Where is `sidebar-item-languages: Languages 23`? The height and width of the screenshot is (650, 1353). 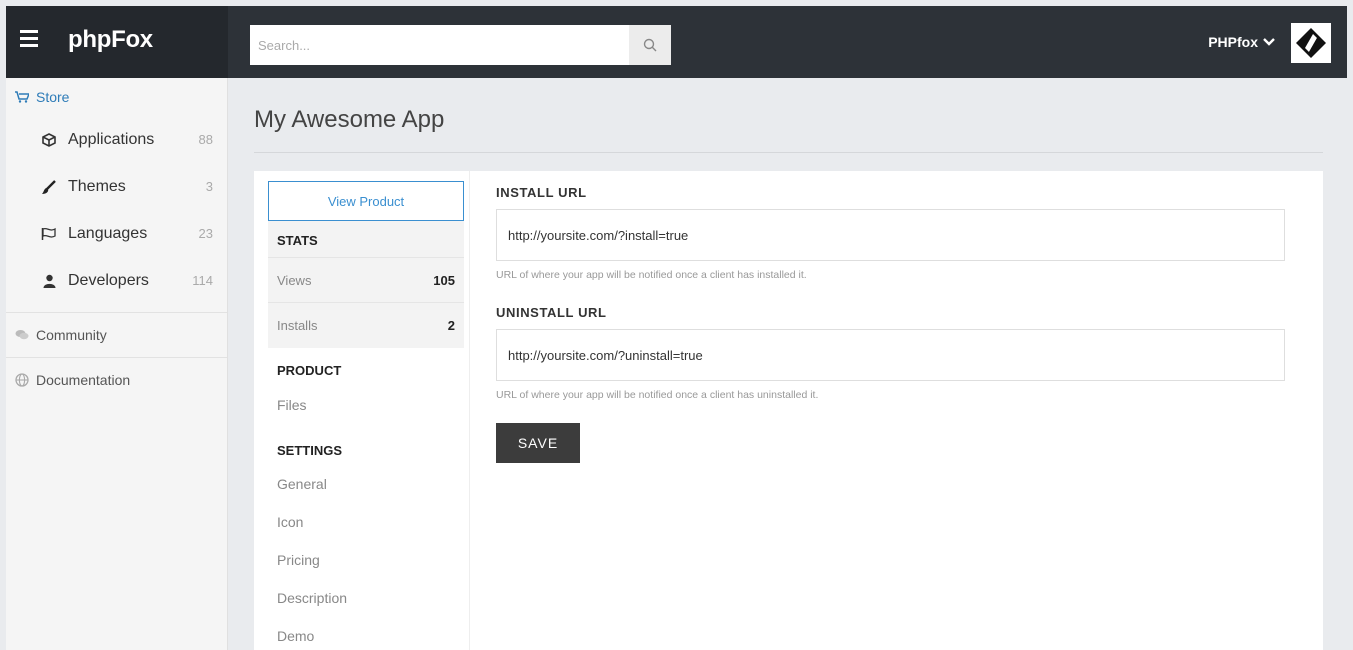
sidebar-item-languages: Languages 23 is located at coordinates (116, 233).